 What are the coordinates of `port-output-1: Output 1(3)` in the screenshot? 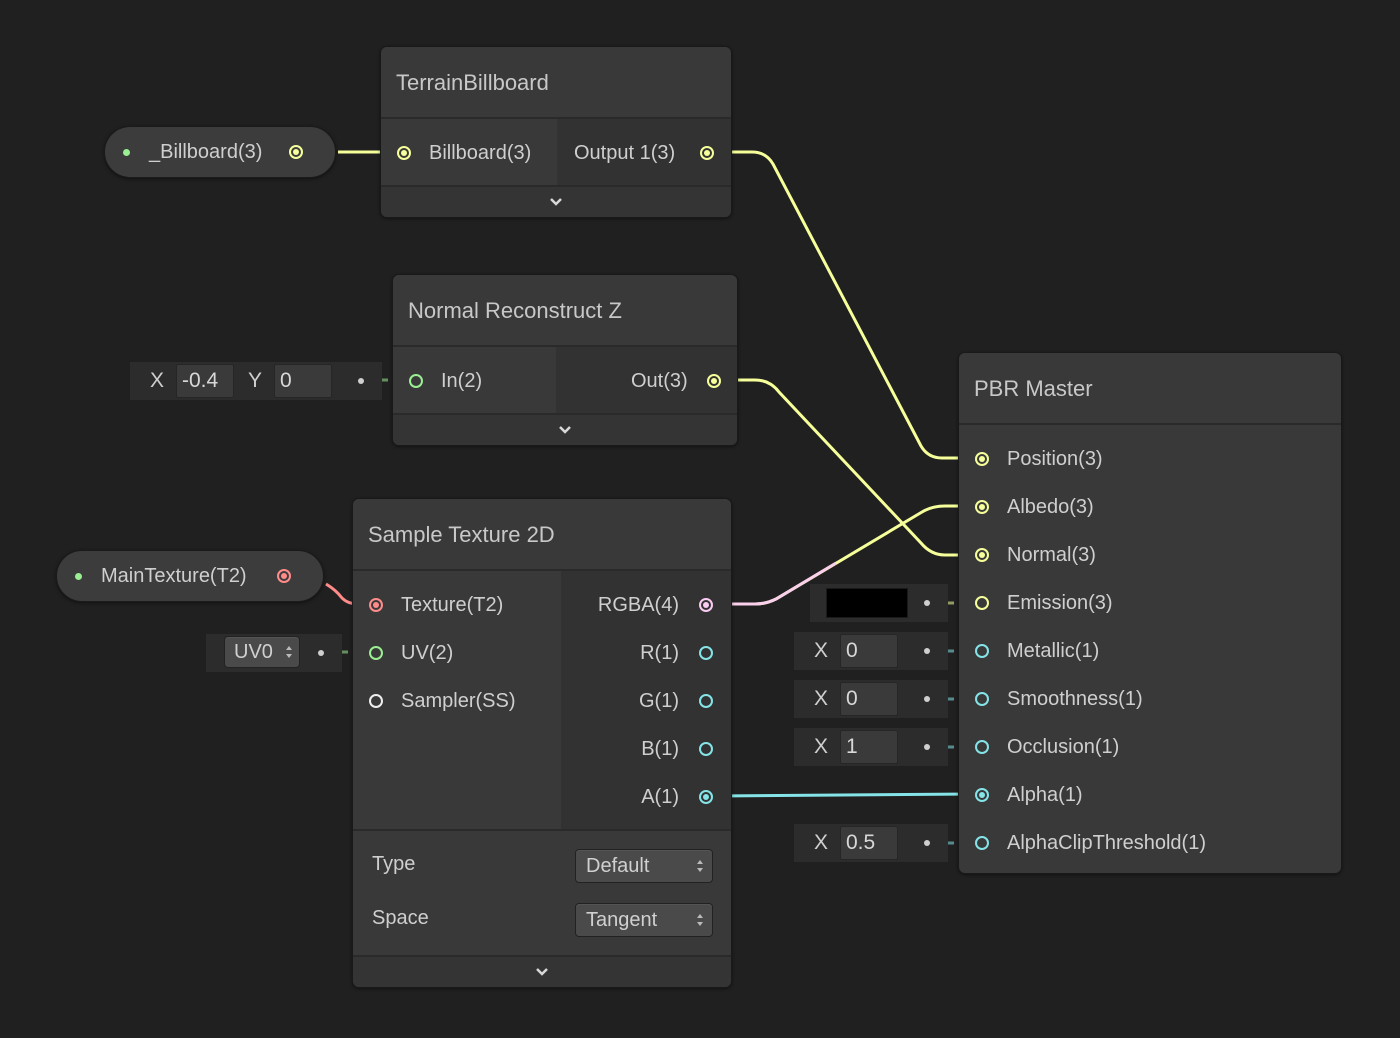 It's located at (644, 153).